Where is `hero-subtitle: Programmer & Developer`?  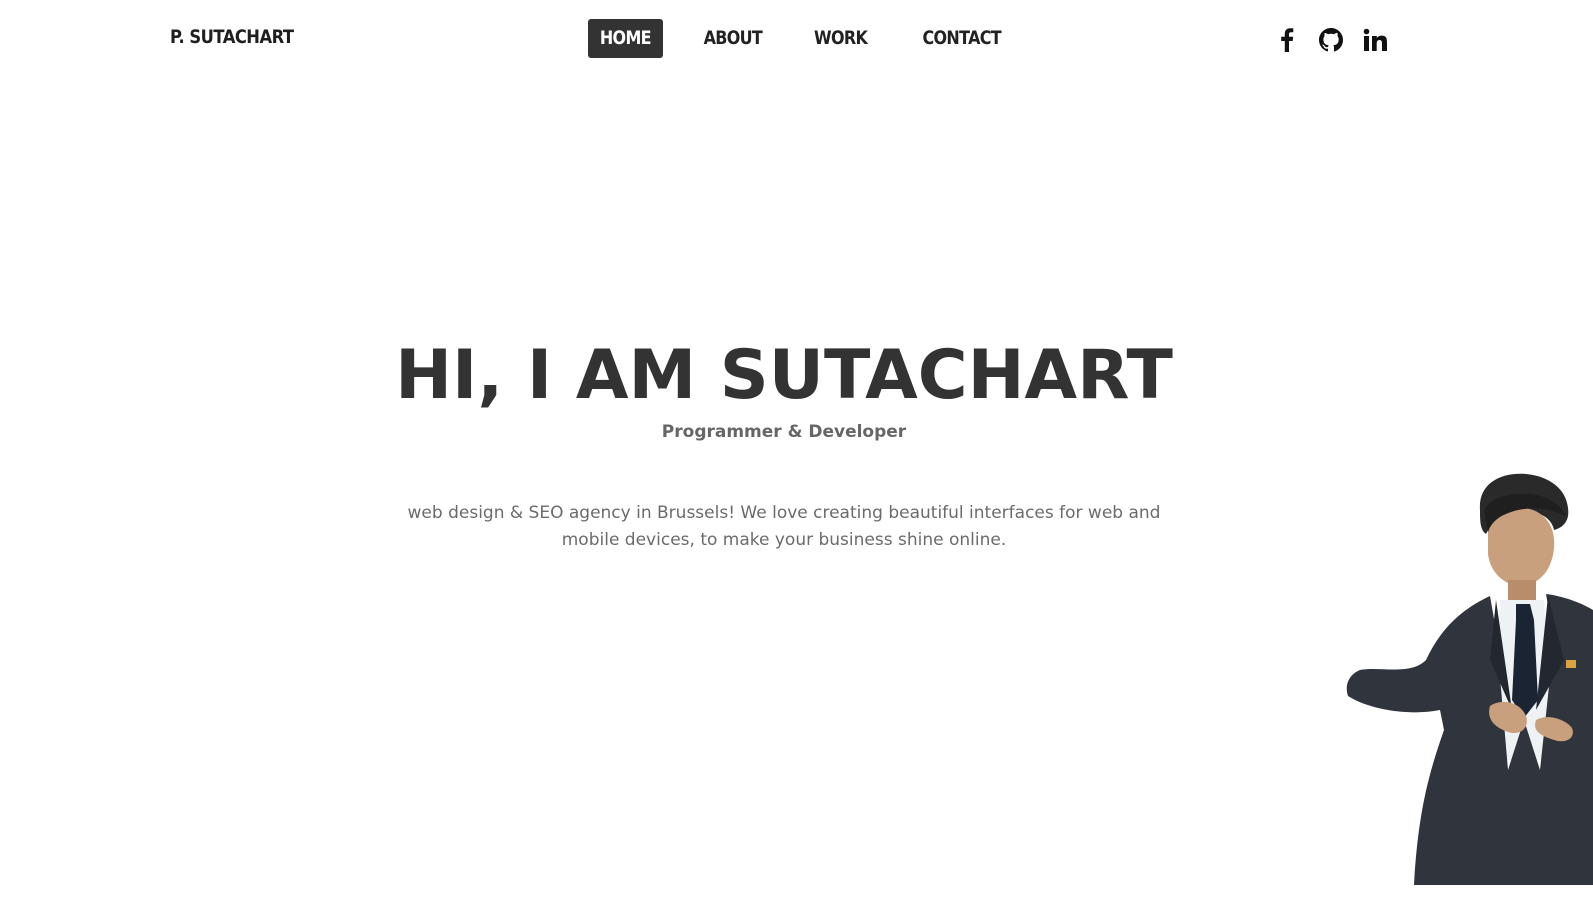 hero-subtitle: Programmer & Developer is located at coordinates (784, 432).